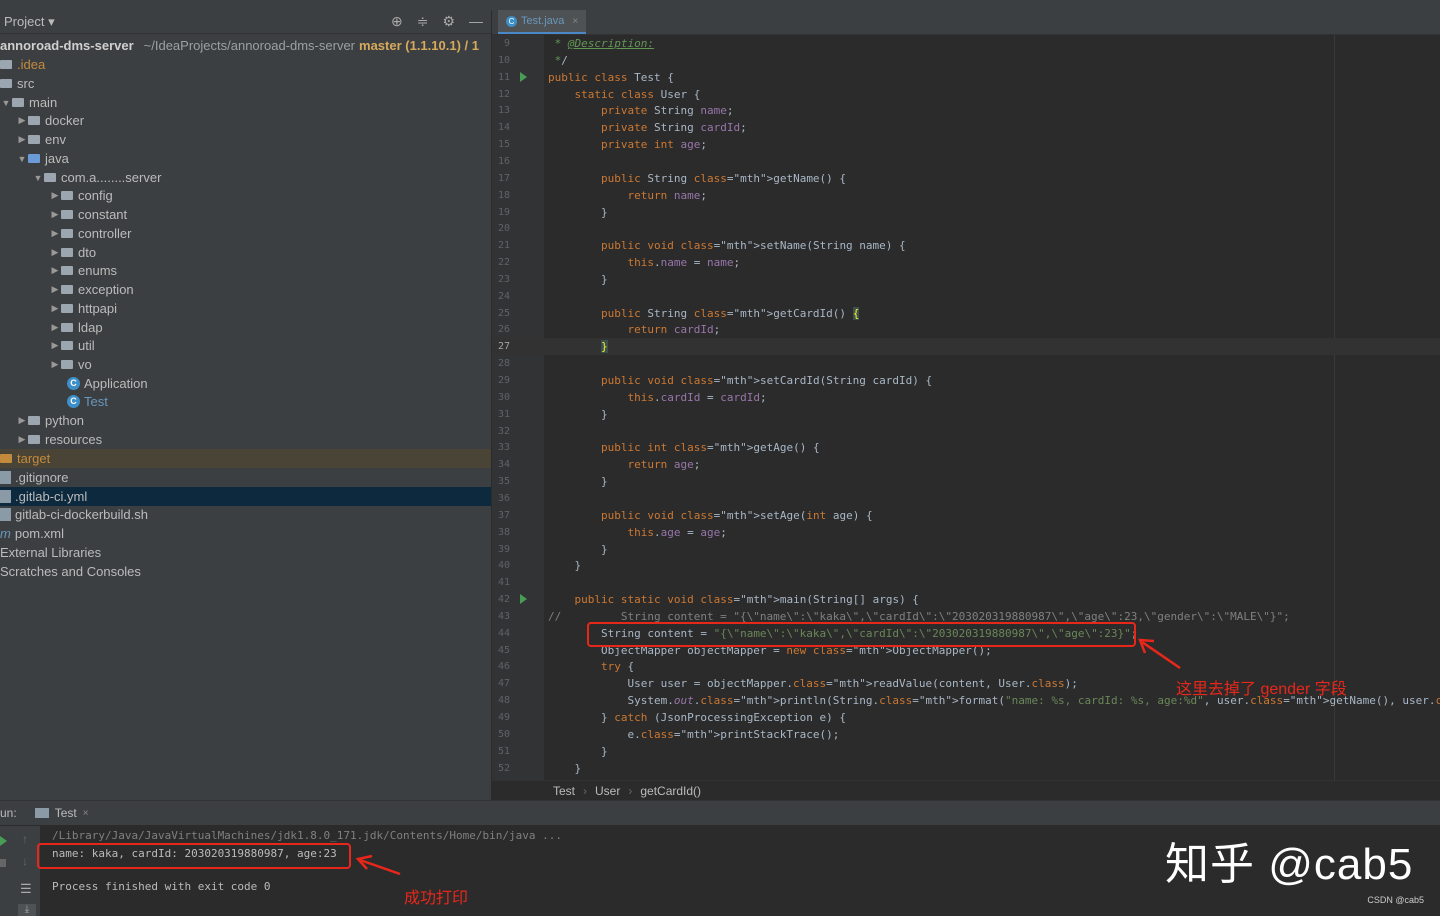  What do you see at coordinates (25, 861) in the screenshot?
I see `down-arrow-icon: ↓` at bounding box center [25, 861].